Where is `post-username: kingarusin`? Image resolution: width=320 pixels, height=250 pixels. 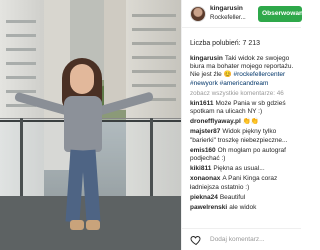
post-username: kingarusin is located at coordinates (226, 8).